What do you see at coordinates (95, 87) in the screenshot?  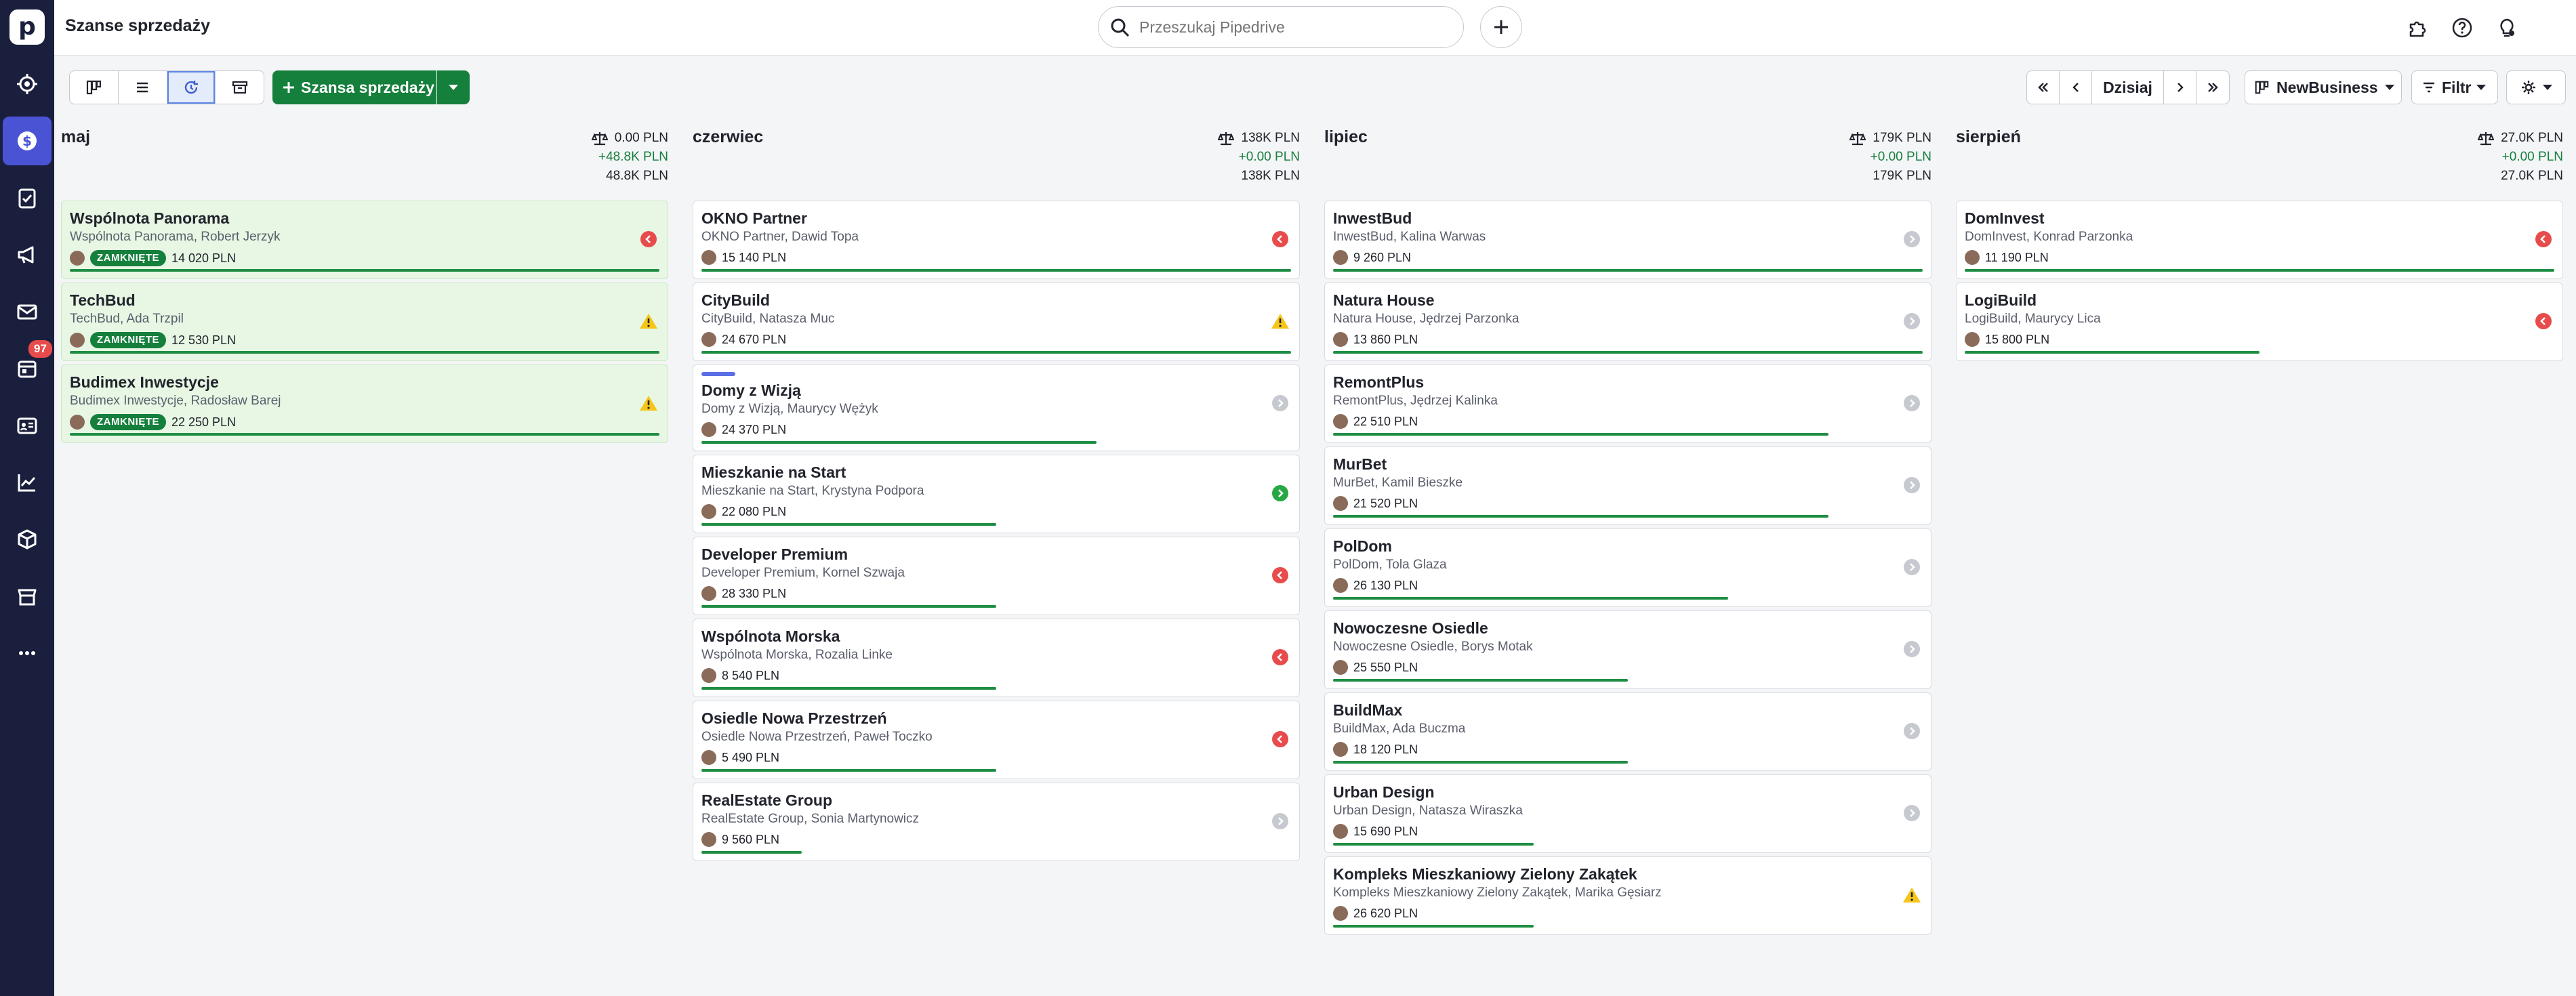 I see `pipeline-view-button` at bounding box center [95, 87].